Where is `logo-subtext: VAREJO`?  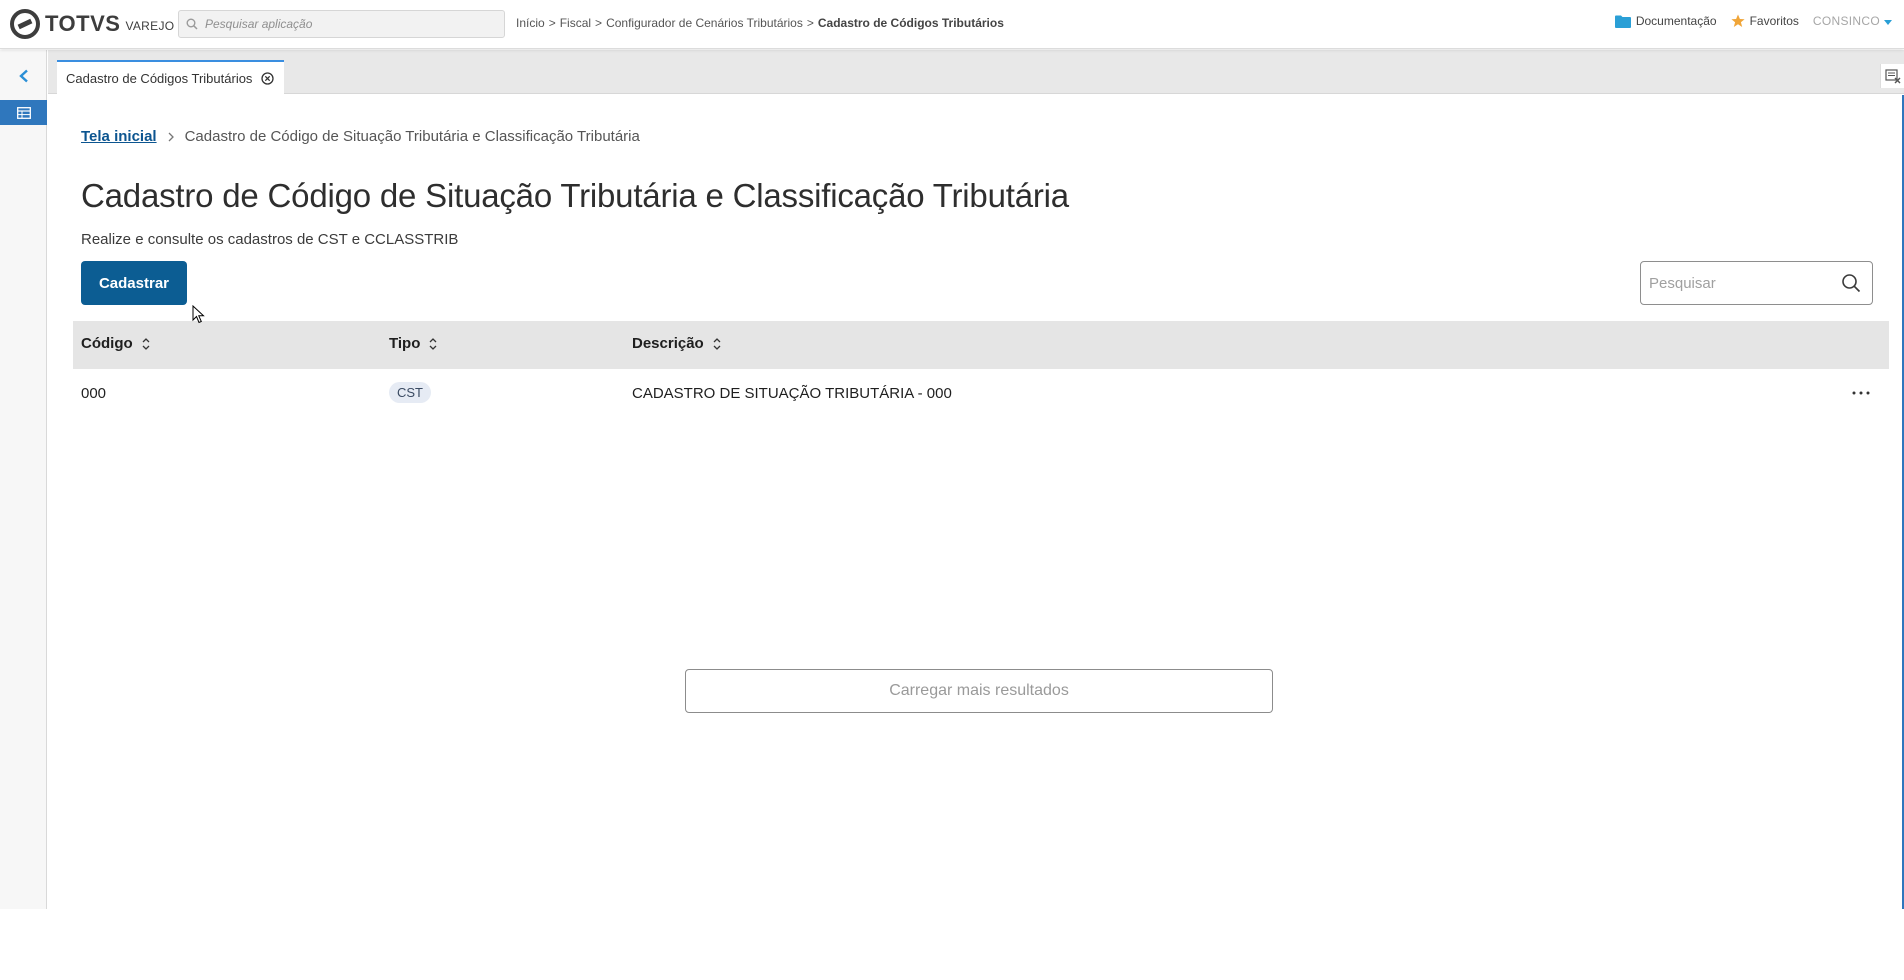
logo-subtext: VAREJO is located at coordinates (150, 25).